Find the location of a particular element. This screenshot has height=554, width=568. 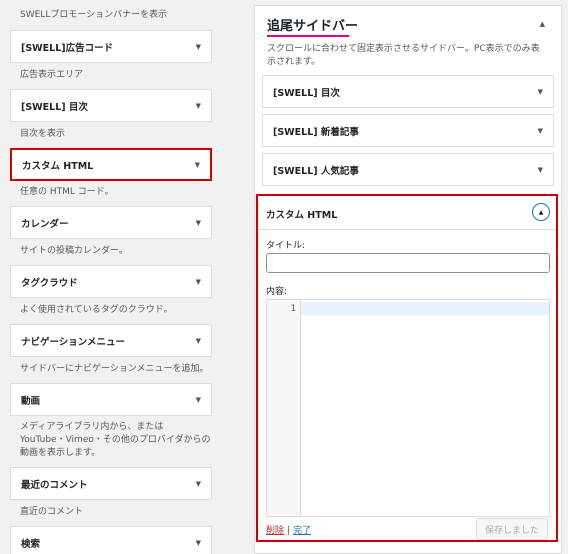

active-line-highlight is located at coordinates (425, 308).